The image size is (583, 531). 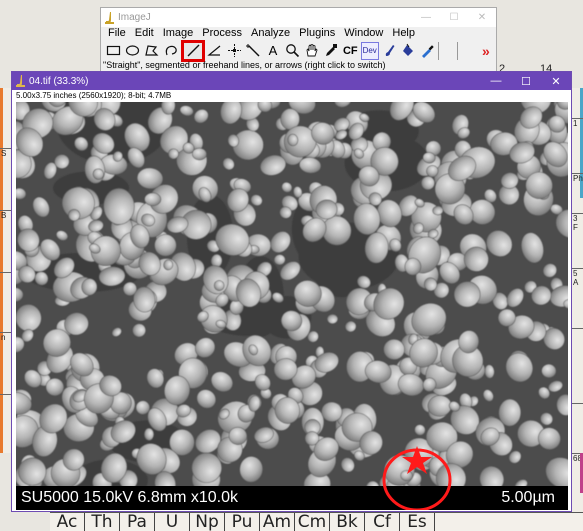 I want to click on straight-line-icon, so click(x=193, y=50).